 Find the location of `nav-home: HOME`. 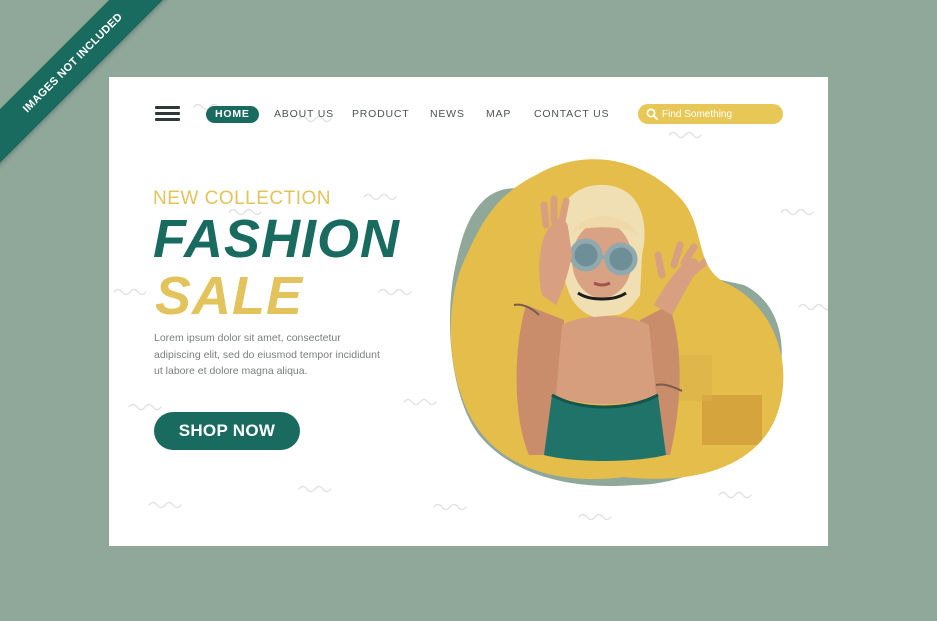

nav-home: HOME is located at coordinates (232, 114).